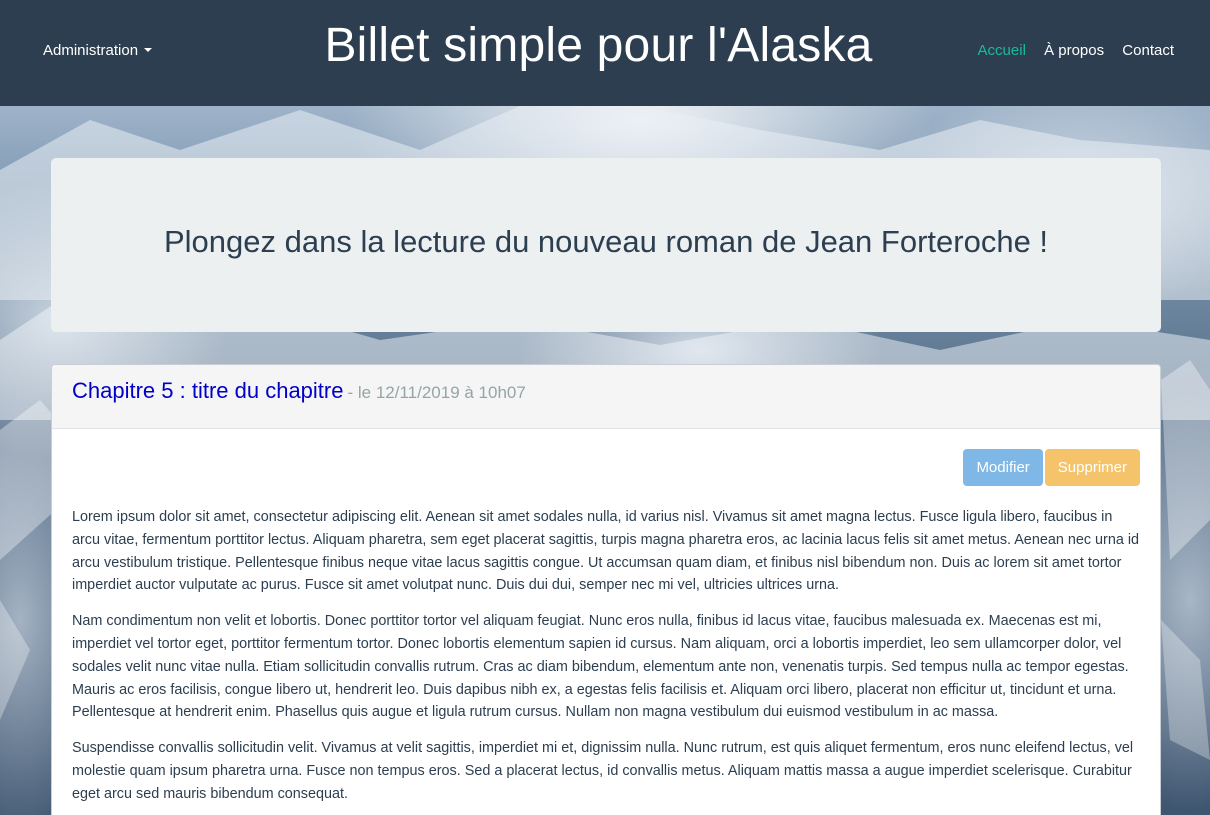 The height and width of the screenshot is (815, 1210). Describe the element at coordinates (1092, 467) in the screenshot. I see `delete-button: Supprimer` at that location.